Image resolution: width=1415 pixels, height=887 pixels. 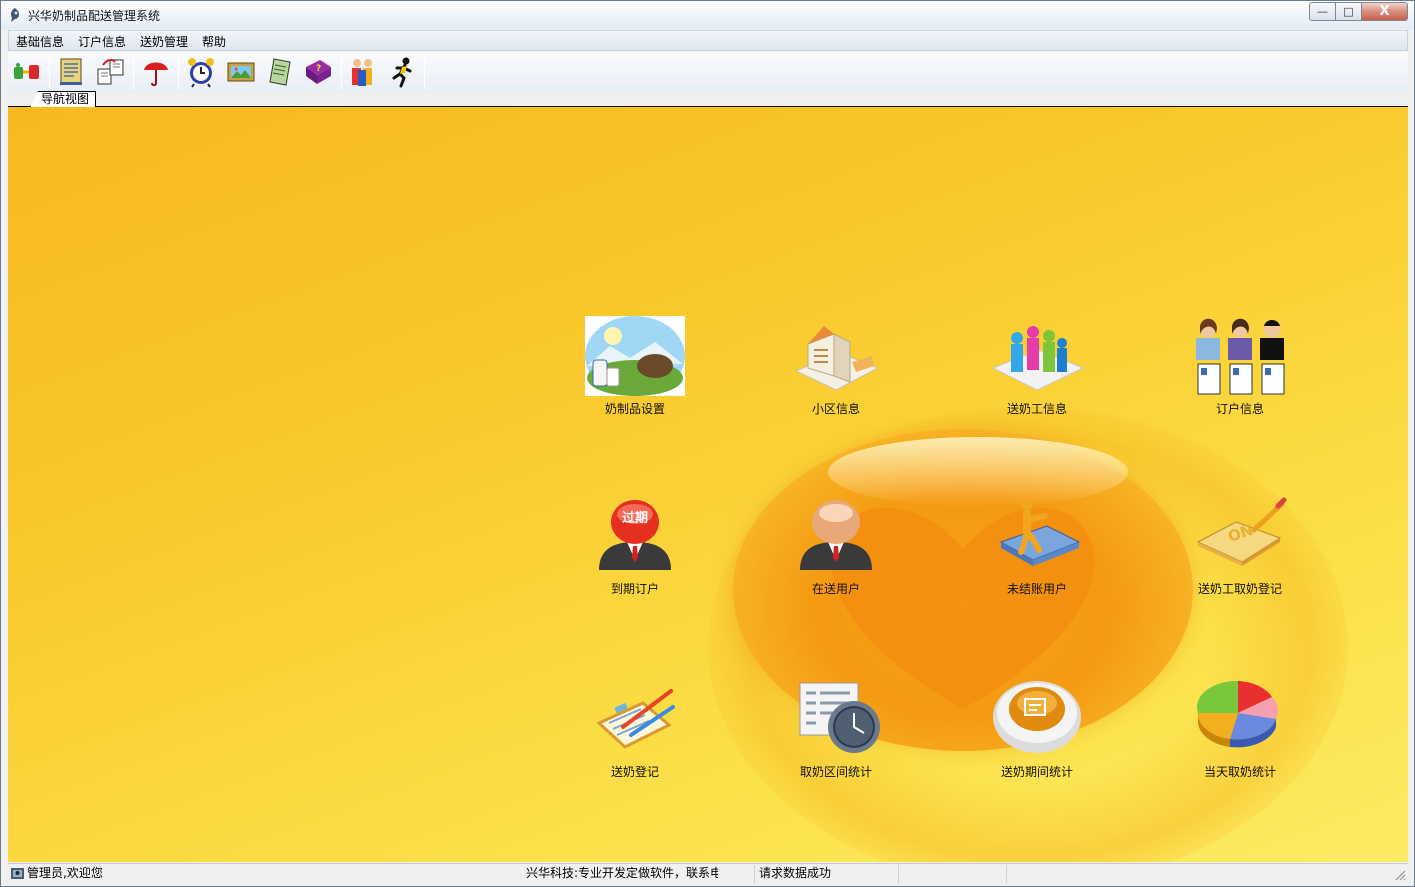 What do you see at coordinates (835, 589) in the screenshot?
I see `nav-label: 在送用户` at bounding box center [835, 589].